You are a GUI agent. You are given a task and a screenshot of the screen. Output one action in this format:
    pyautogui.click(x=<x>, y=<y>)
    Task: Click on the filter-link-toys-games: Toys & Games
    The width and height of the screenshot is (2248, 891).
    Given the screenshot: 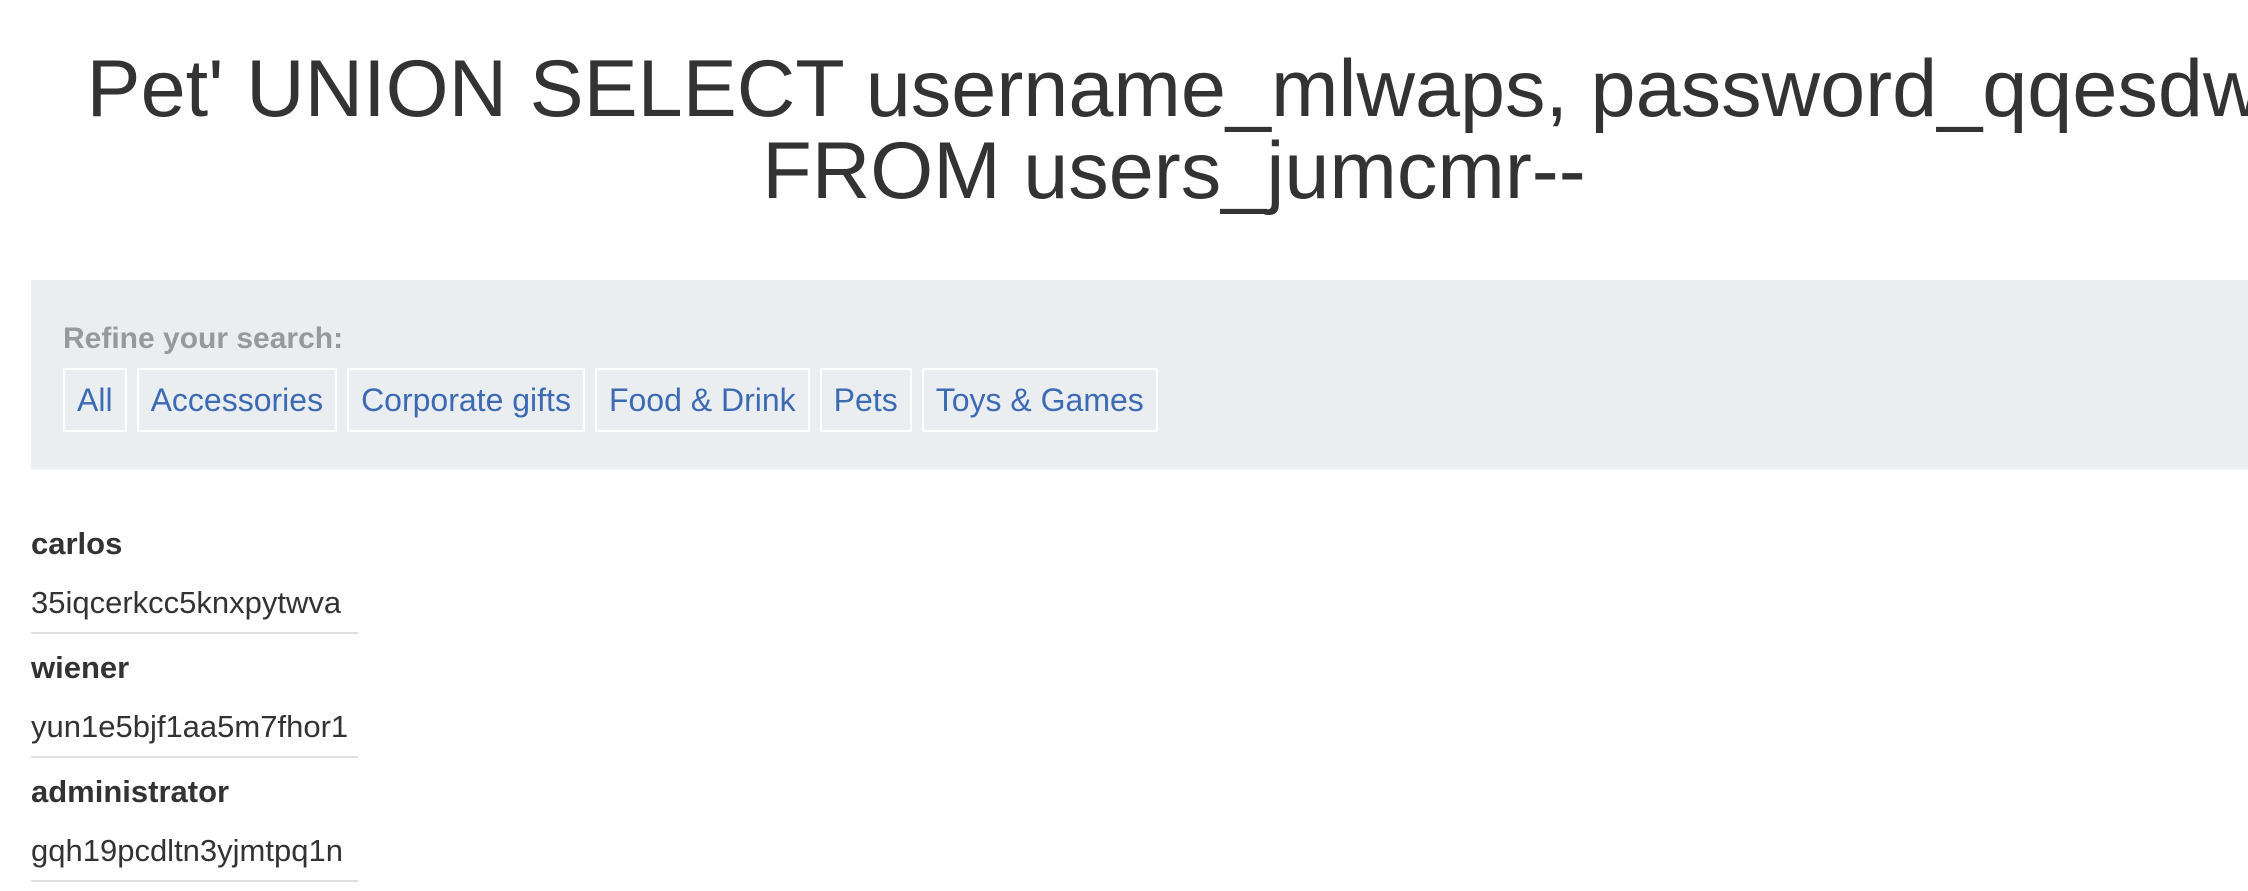 What is the action you would take?
    pyautogui.click(x=1039, y=400)
    